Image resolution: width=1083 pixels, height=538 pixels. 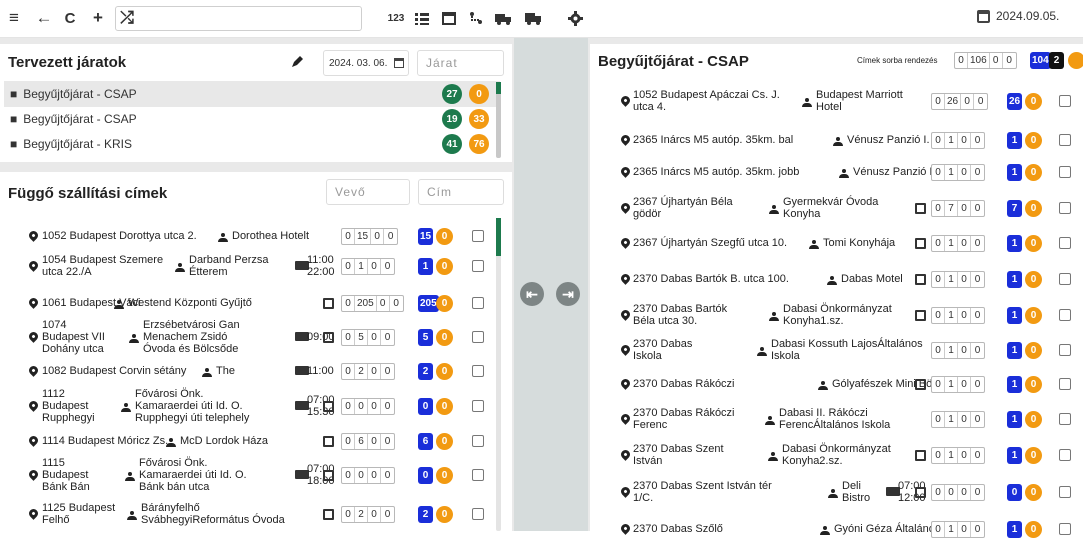 I want to click on total-black-badge: 2, so click(x=1056, y=60).